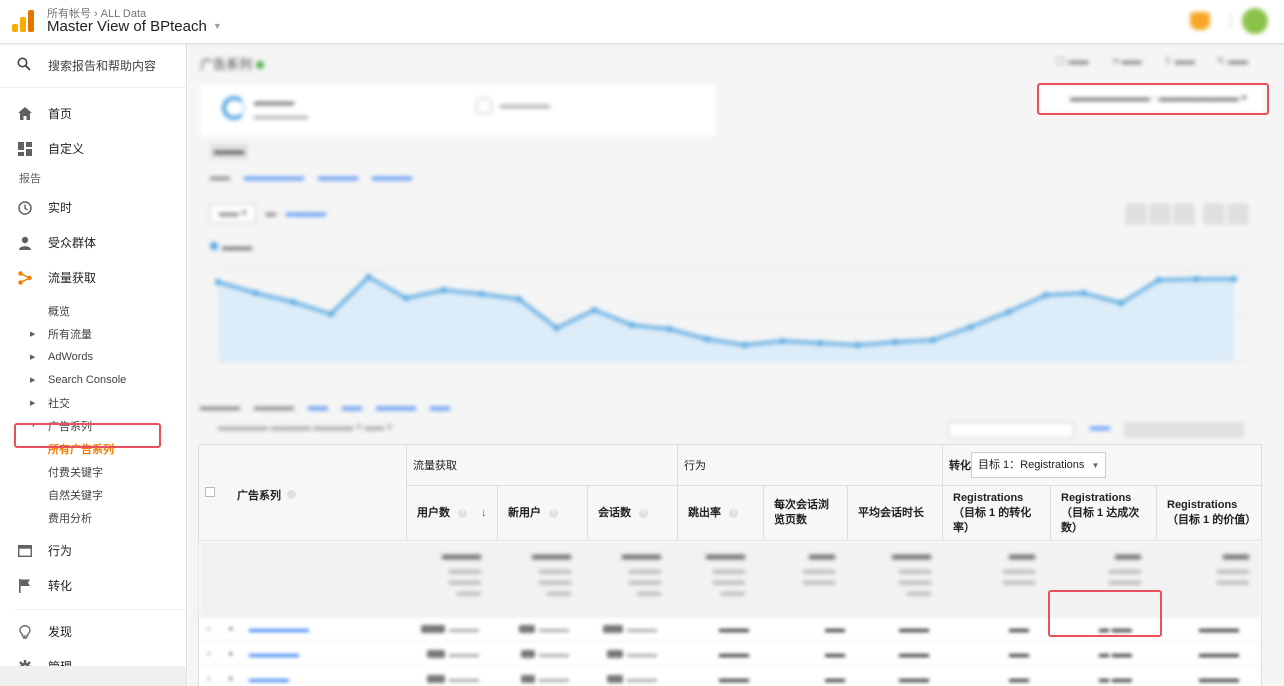  Describe the element at coordinates (93, 550) in the screenshot. I see `sidebar-item-behavior: 行为` at that location.